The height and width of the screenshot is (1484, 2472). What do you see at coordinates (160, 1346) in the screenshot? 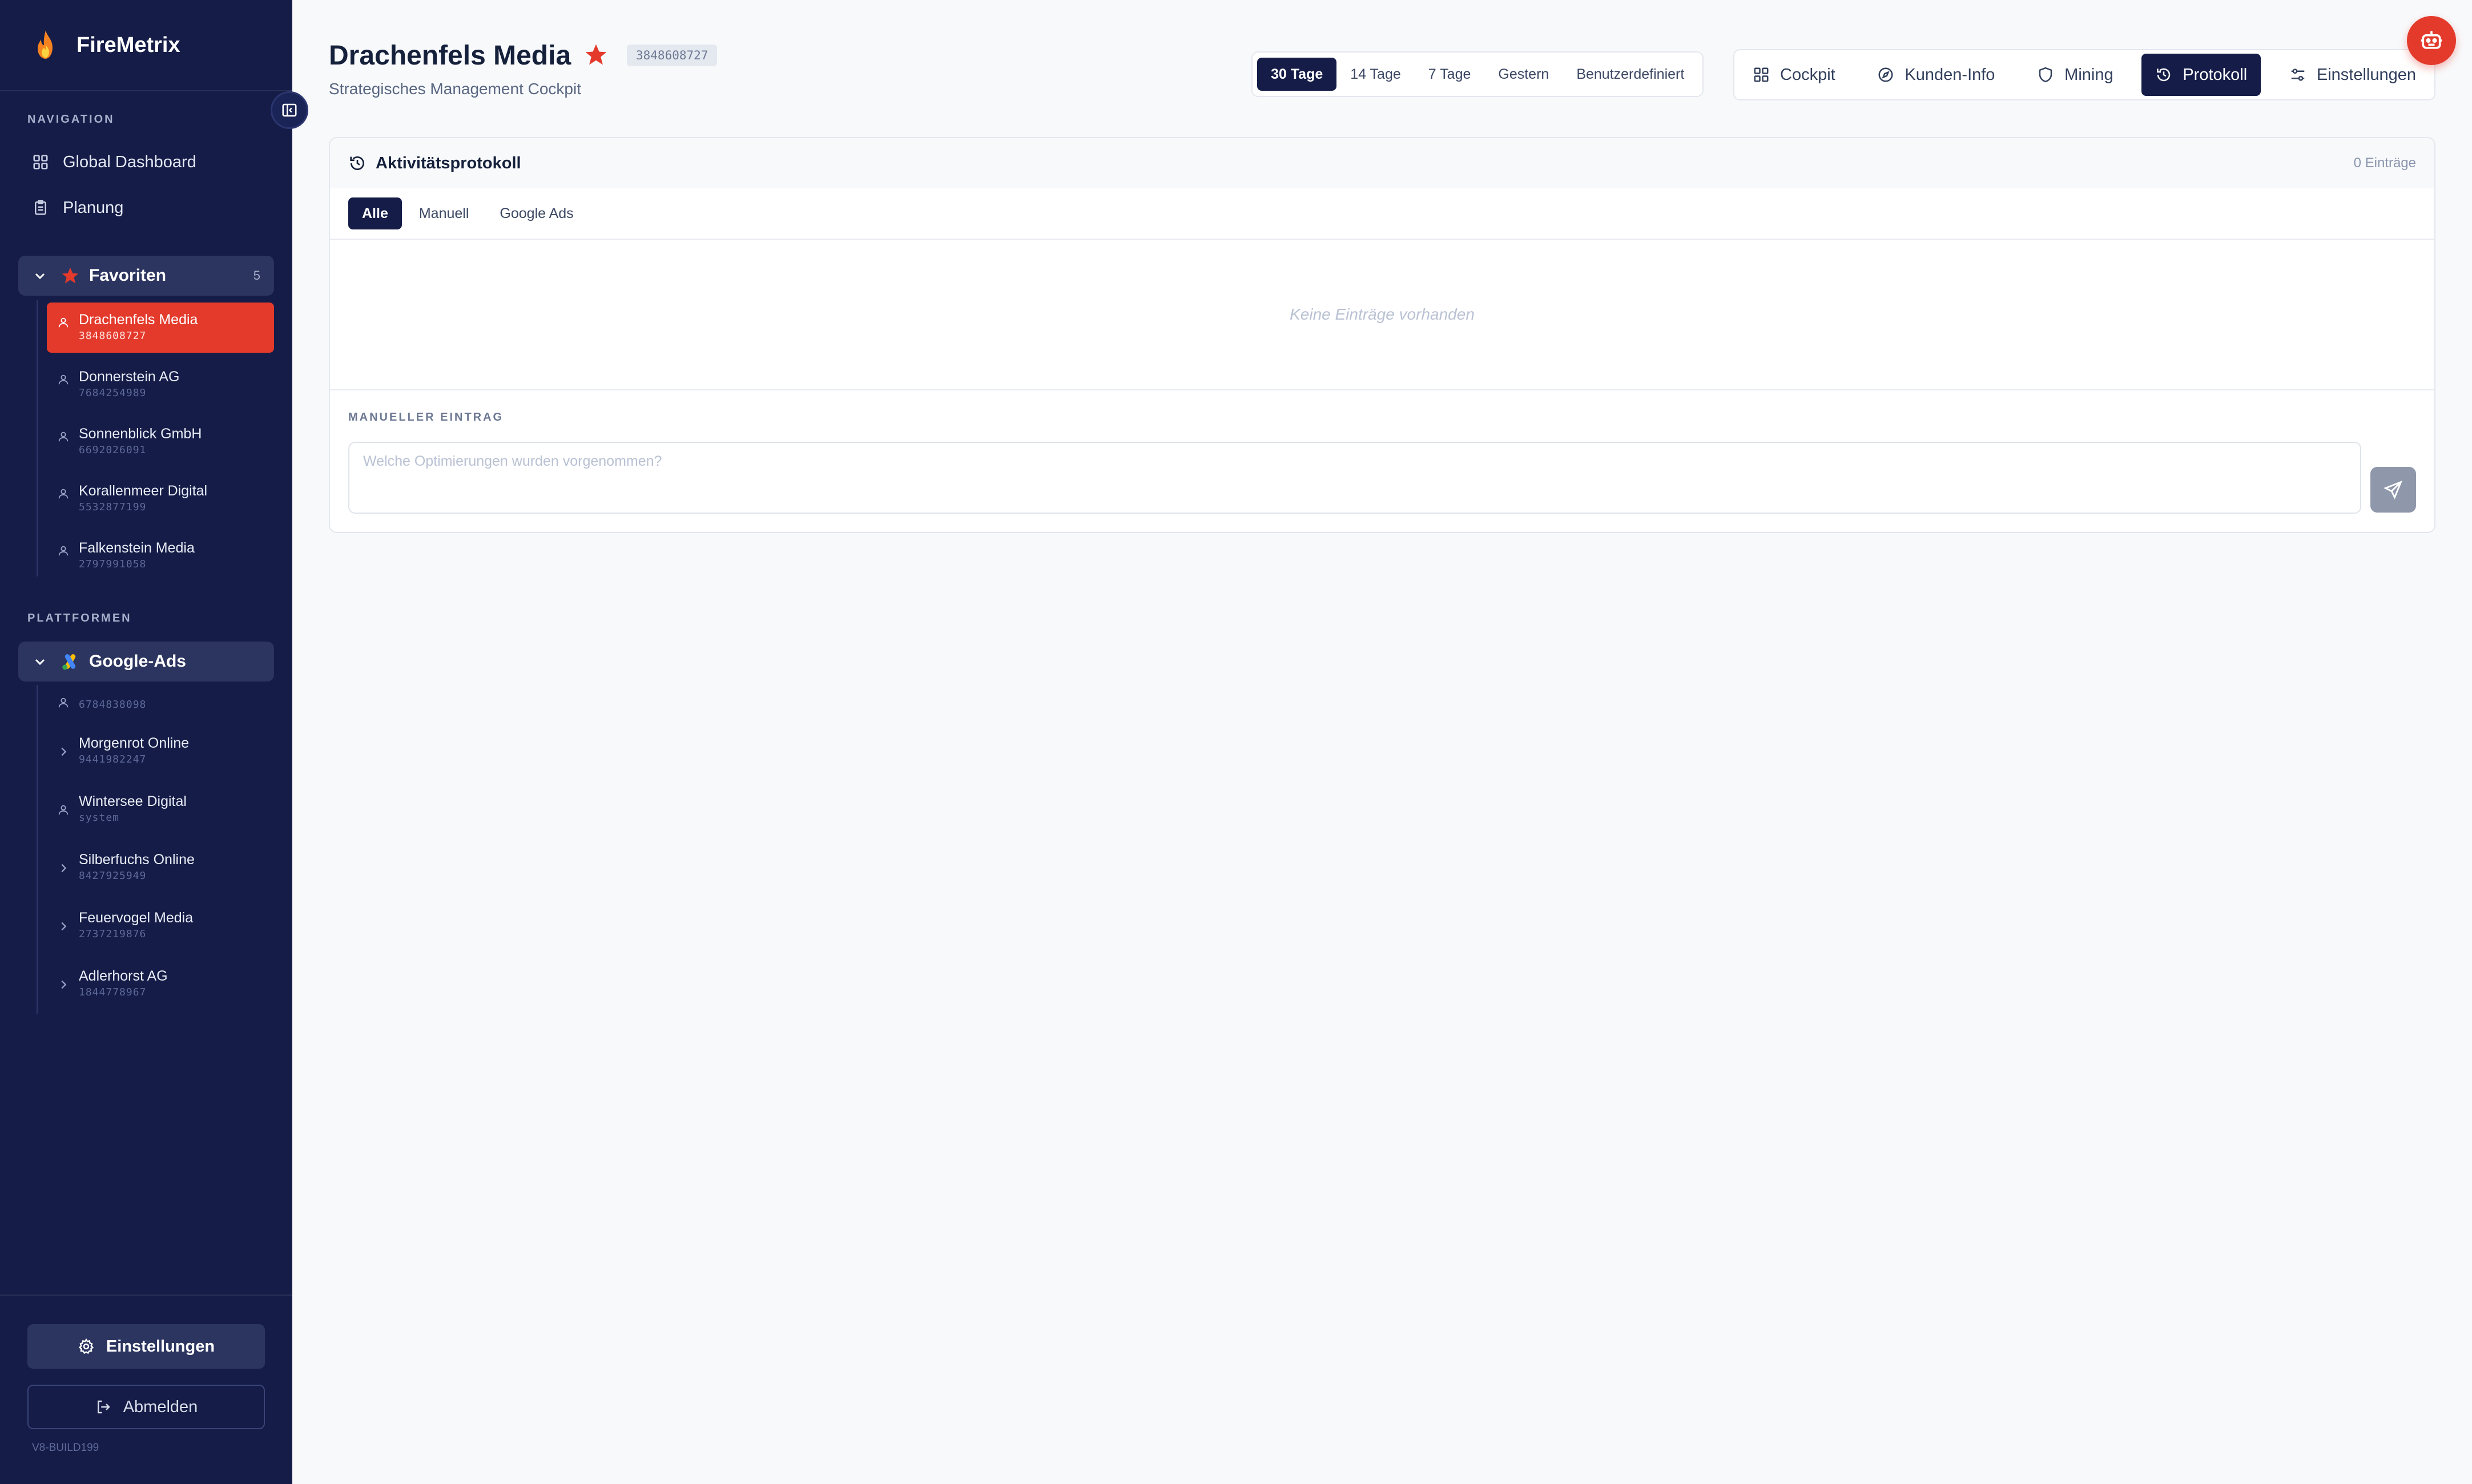
I see `settings-label: Einstellungen` at bounding box center [160, 1346].